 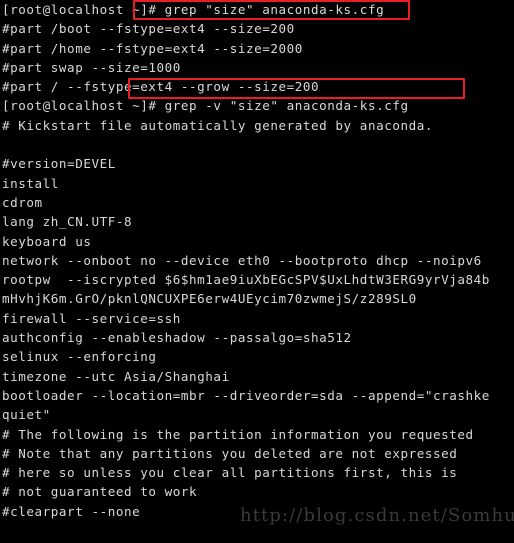 I want to click on terminal-line: #part /boot --fstype=ext4 --size=200, so click(x=148, y=29).